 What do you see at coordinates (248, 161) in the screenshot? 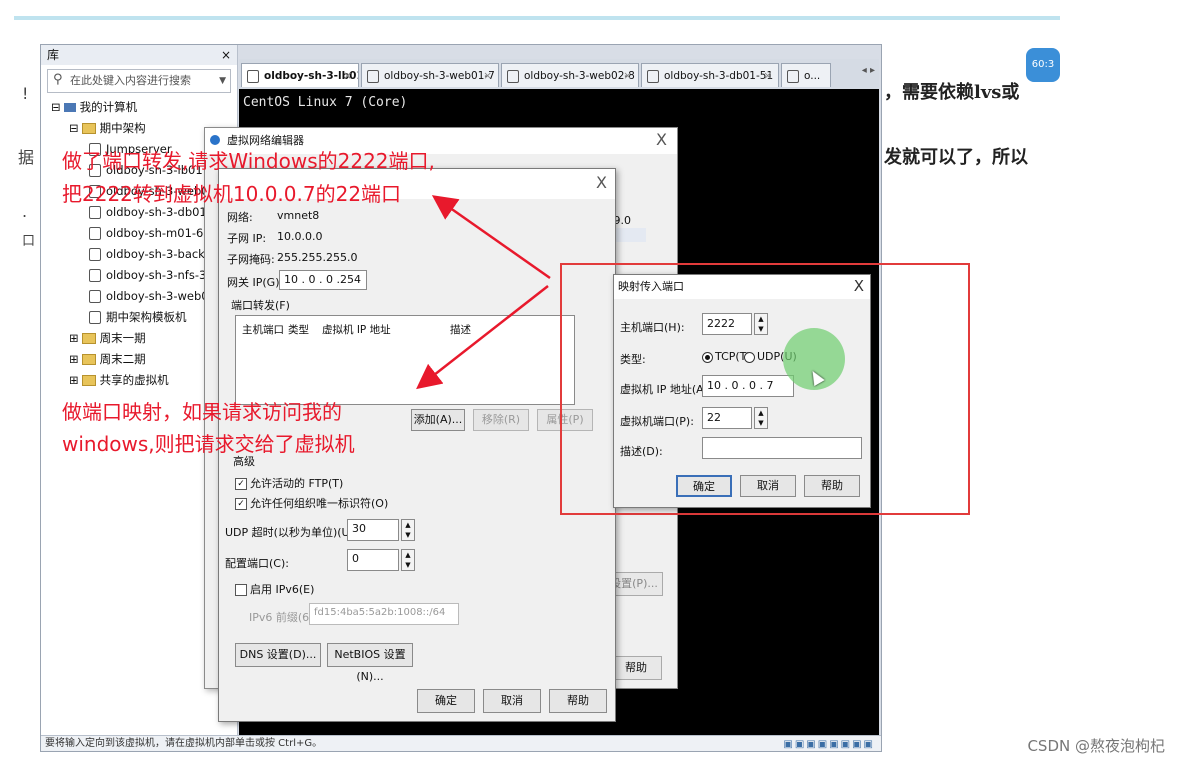
I see `annotation-top-line1: 做了端口转发,请求Windows的2222端口,` at bounding box center [248, 161].